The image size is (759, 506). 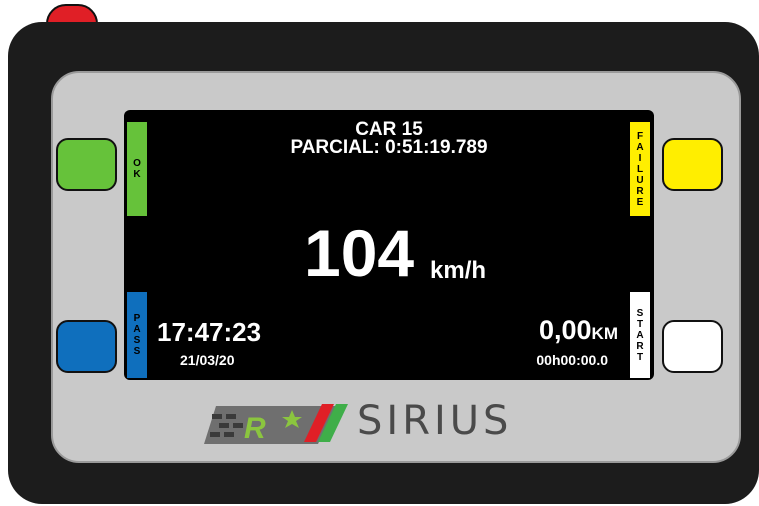 I want to click on distance-value: 0,00KM, so click(x=578, y=330).